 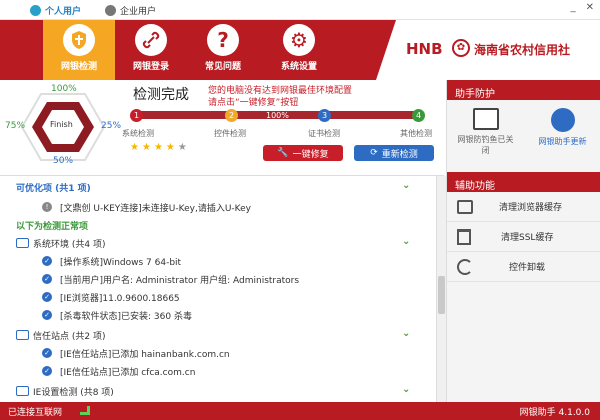 I want to click on list-item: ✓ [IE信任站点]已添加 hainanbank.com.cn, so click(x=136, y=353).